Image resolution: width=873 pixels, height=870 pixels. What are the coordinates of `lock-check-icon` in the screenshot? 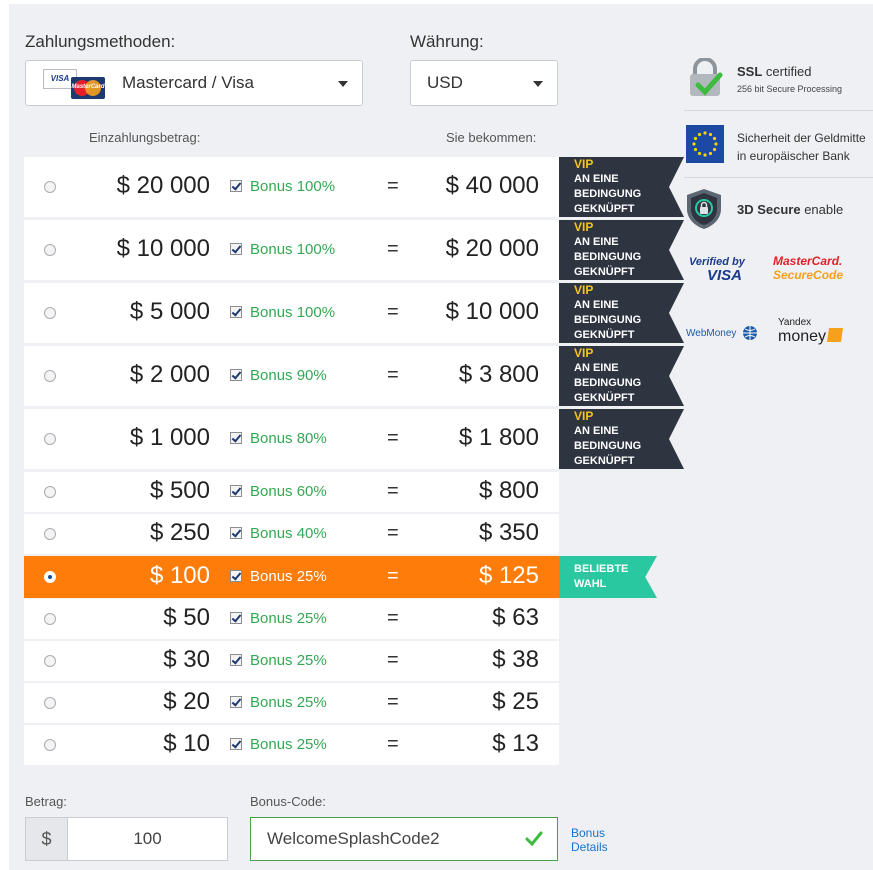 It's located at (706, 77).